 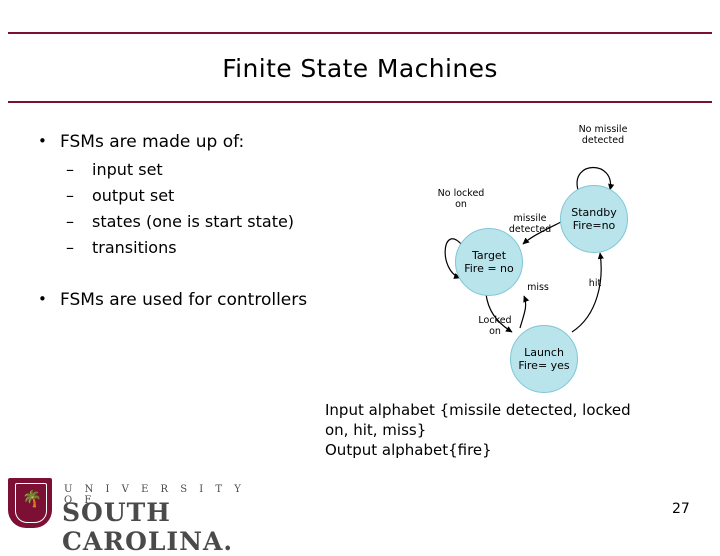 What do you see at coordinates (681, 509) in the screenshot?
I see `page-number: 27` at bounding box center [681, 509].